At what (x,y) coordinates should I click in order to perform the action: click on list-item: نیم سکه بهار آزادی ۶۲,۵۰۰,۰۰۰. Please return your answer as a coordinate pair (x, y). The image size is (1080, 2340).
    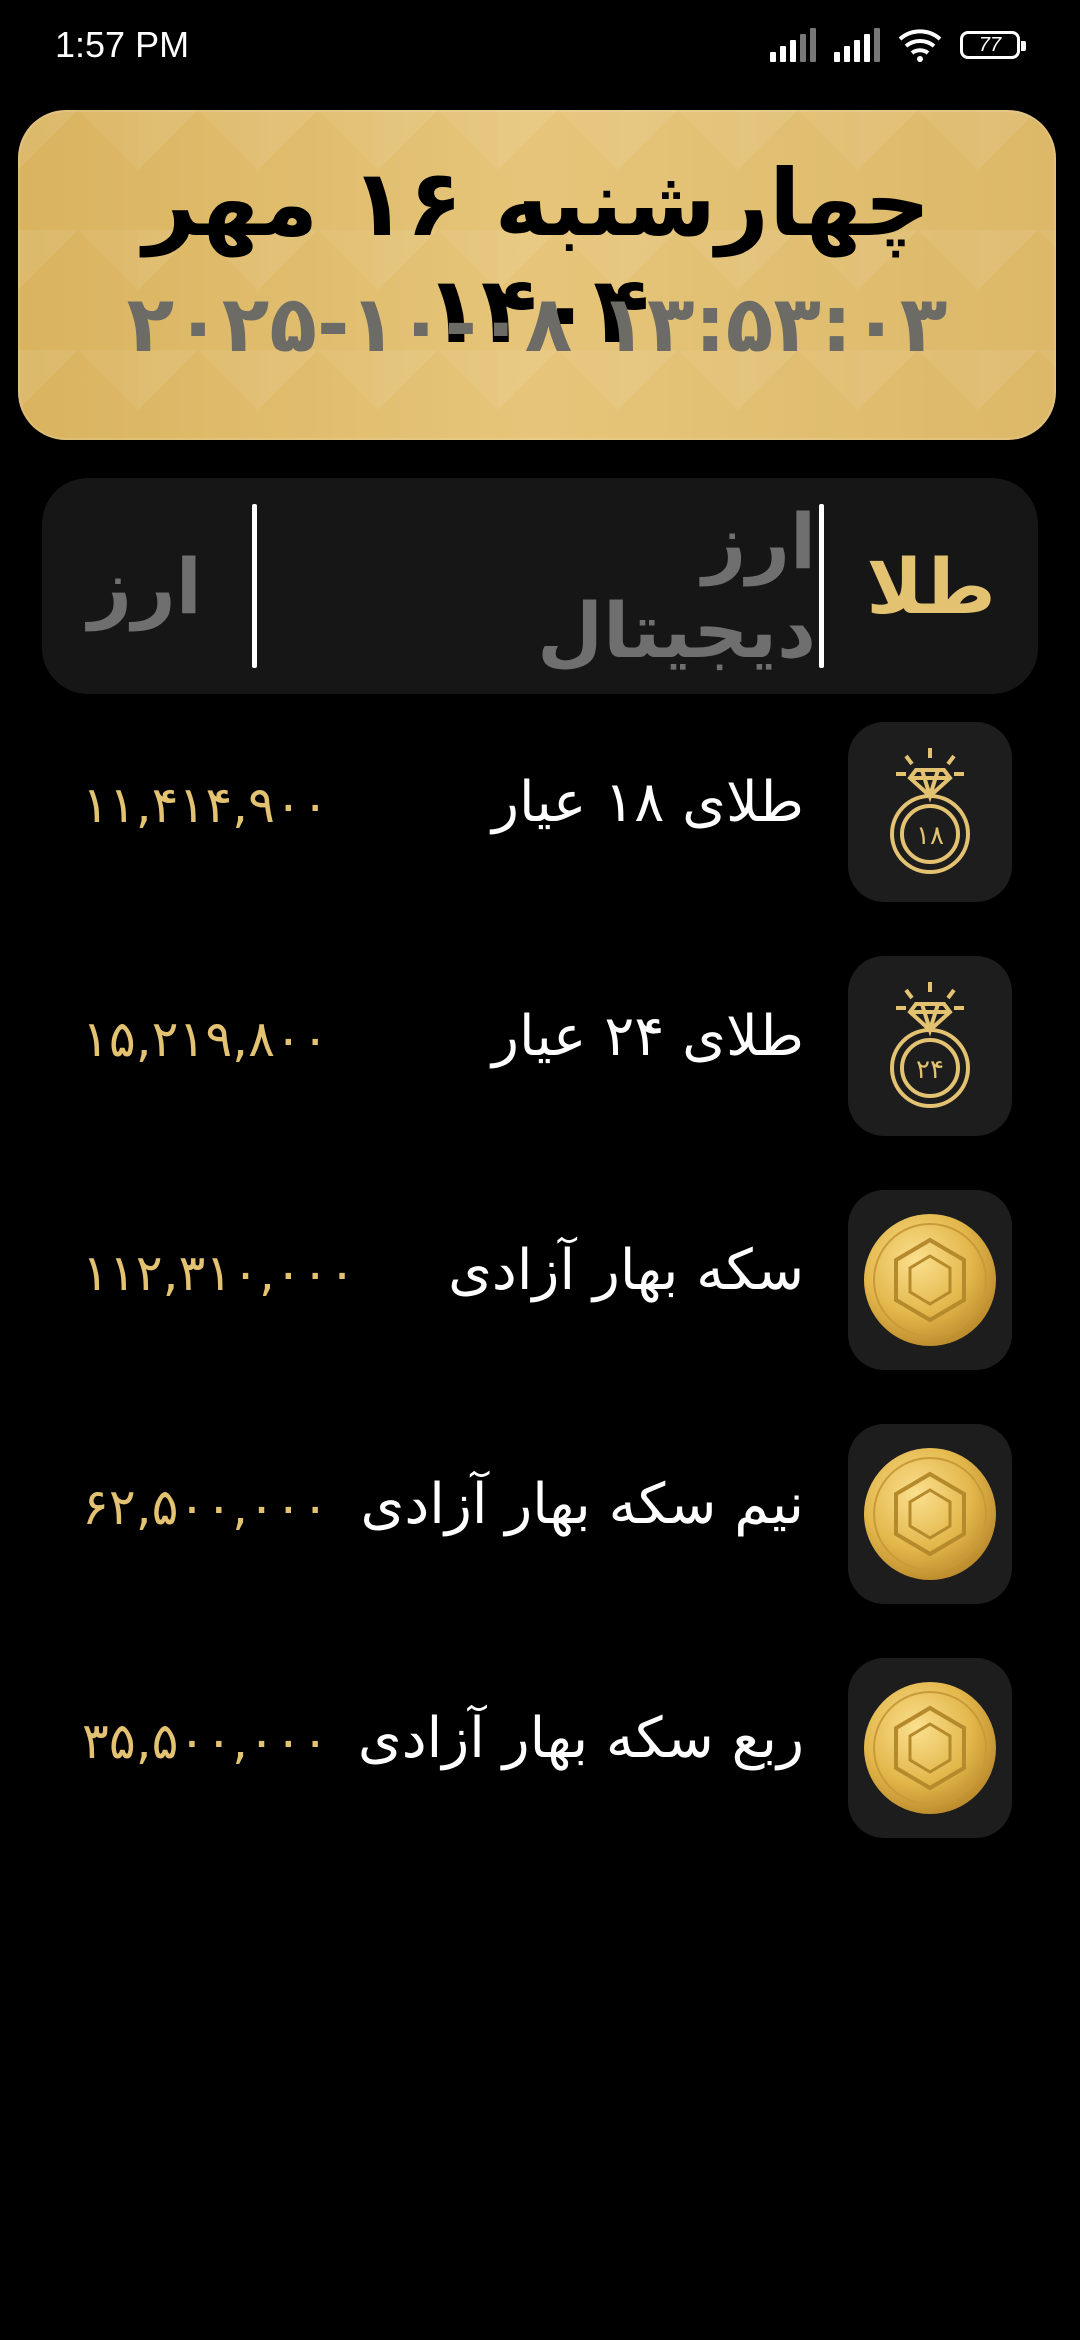
    Looking at the image, I should click on (540, 1515).